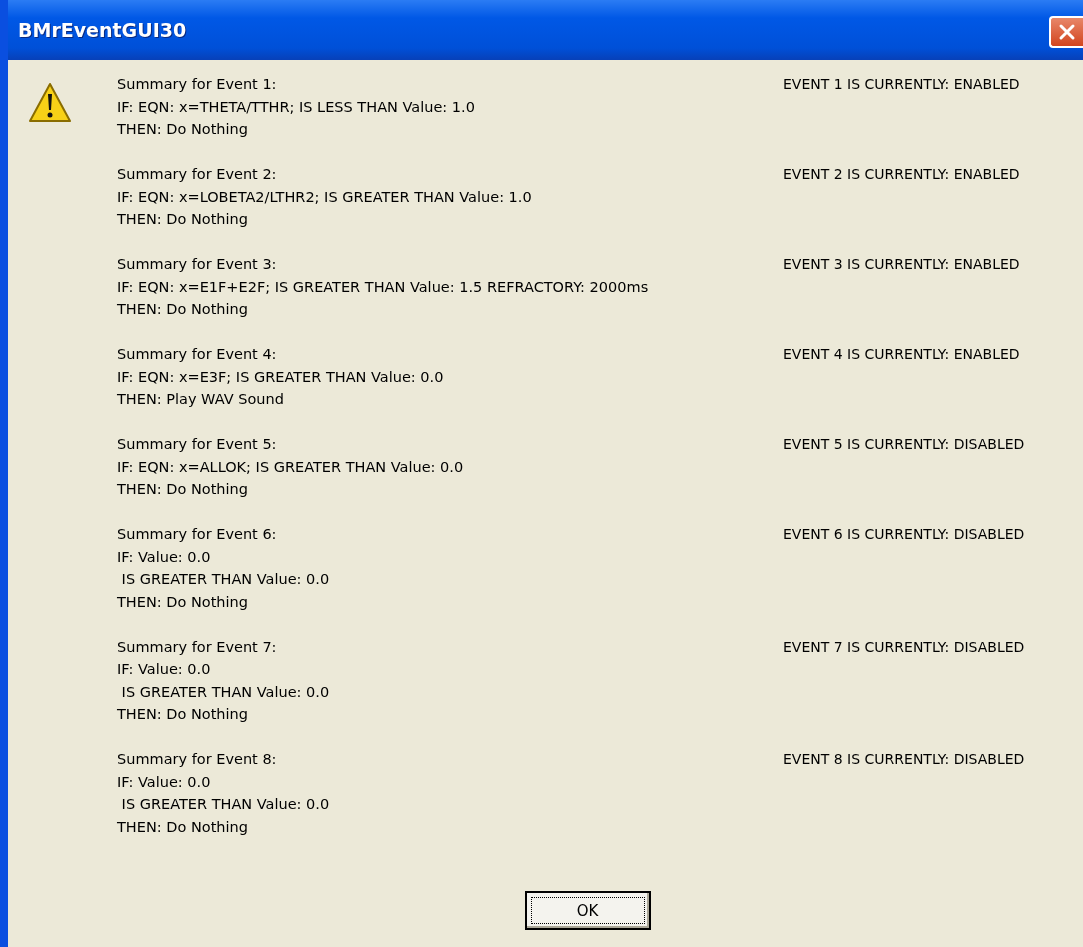 The width and height of the screenshot is (1083, 947). I want to click on event-status: EVENT 1 IS CURRENTLY: ENABLED, so click(901, 84).